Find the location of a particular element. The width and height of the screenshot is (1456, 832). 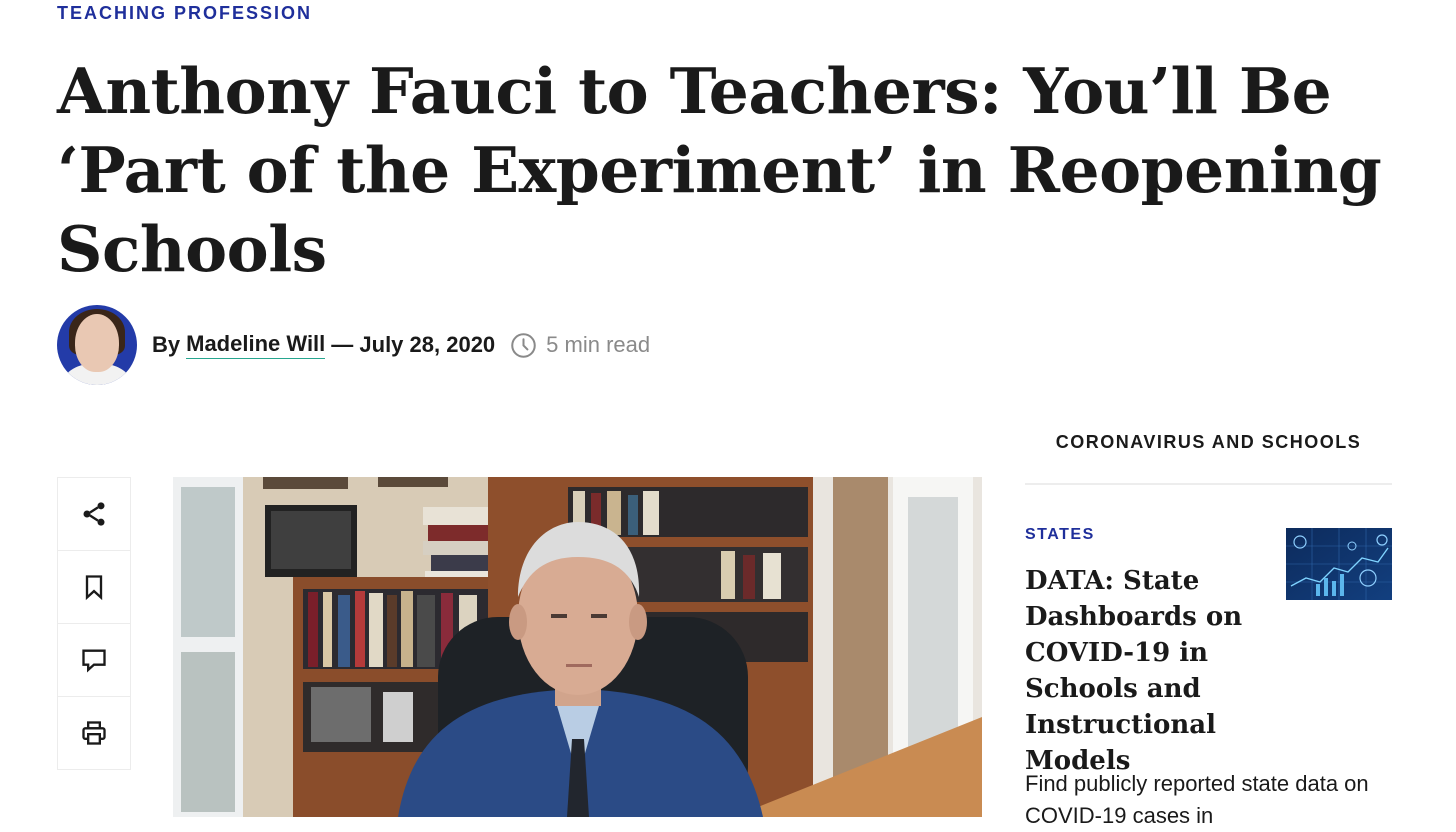

clock-icon is located at coordinates (523, 345).